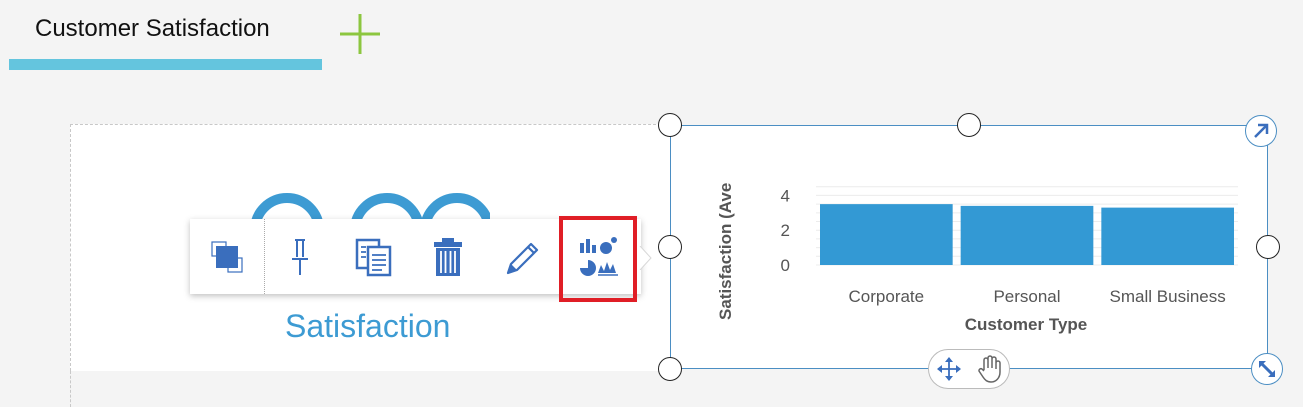 The image size is (1303, 407). I want to click on expand-arrow-icon, so click(1261, 130).